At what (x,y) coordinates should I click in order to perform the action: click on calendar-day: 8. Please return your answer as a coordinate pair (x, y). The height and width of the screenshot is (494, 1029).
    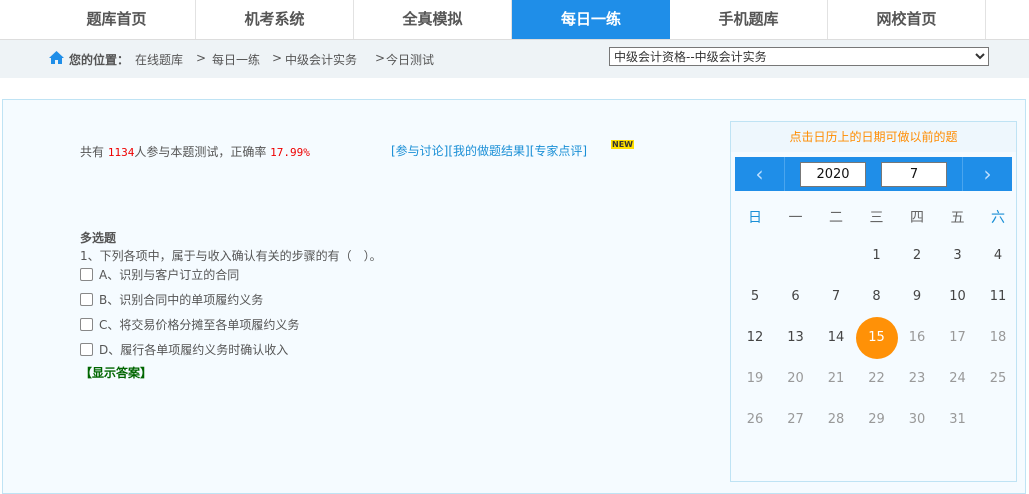
    Looking at the image, I should click on (877, 297).